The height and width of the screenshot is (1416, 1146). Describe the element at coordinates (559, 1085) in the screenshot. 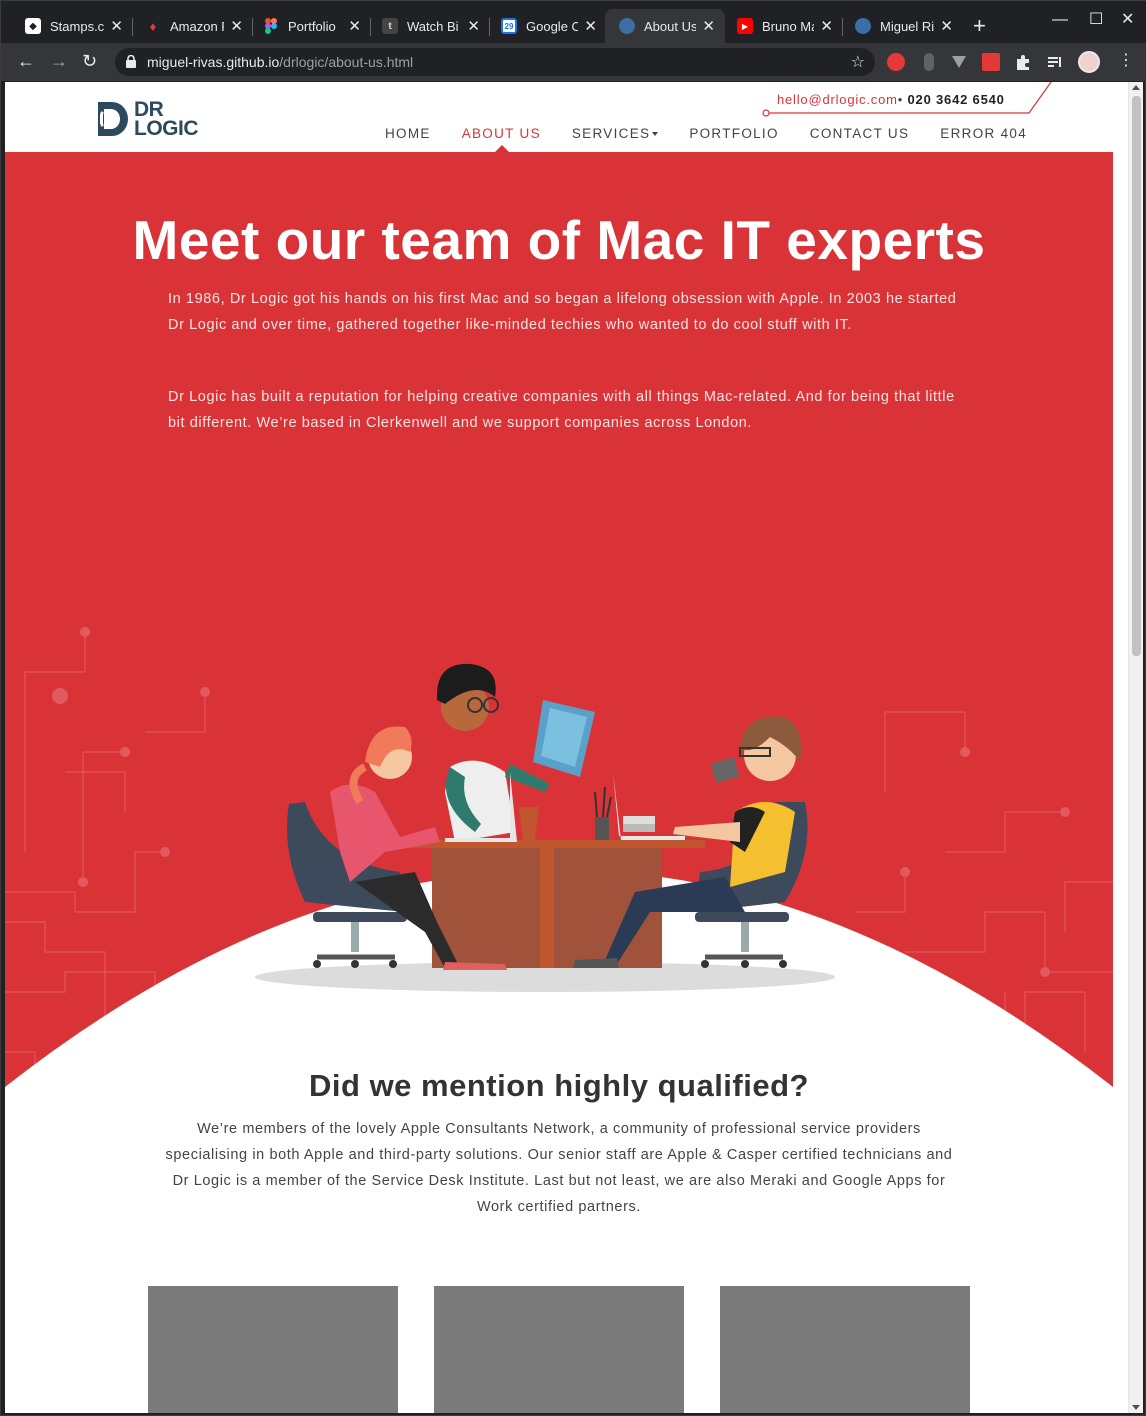

I see `qualified-title: Did we mention highly qualified?` at that location.